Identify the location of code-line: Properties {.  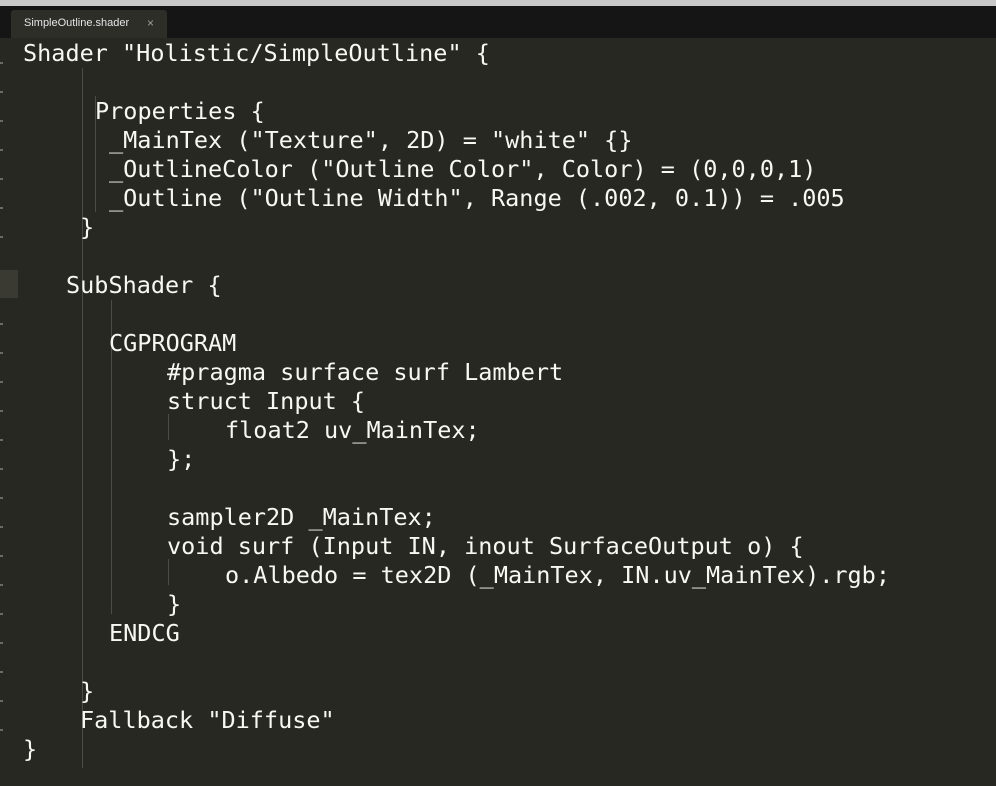
(180, 111).